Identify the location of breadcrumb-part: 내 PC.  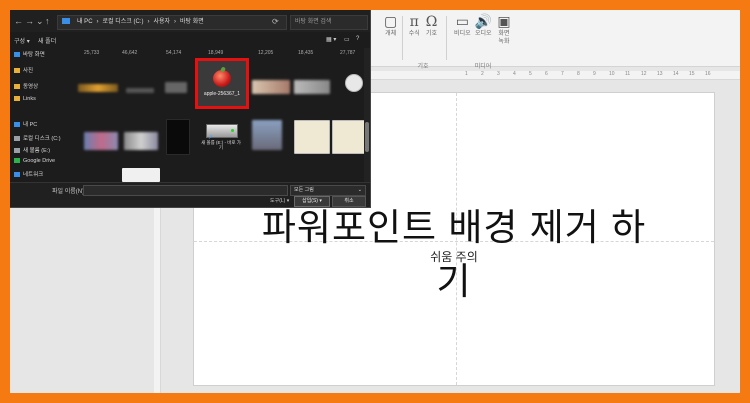
(85, 22).